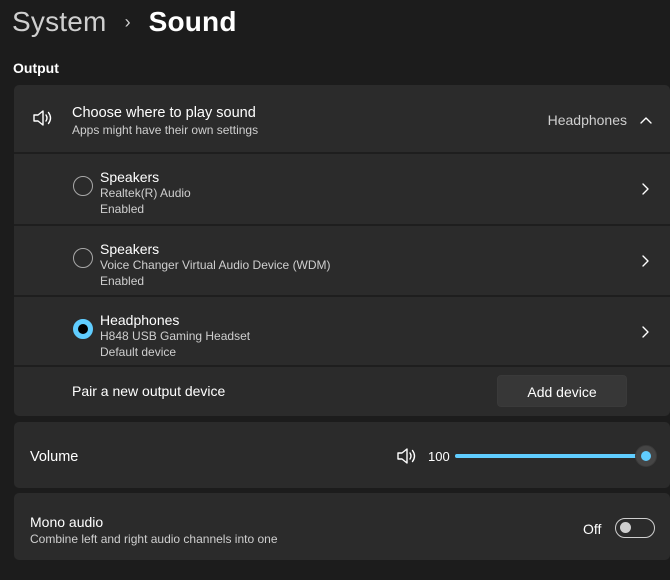  What do you see at coordinates (192, 21) in the screenshot?
I see `page-title: Sound` at bounding box center [192, 21].